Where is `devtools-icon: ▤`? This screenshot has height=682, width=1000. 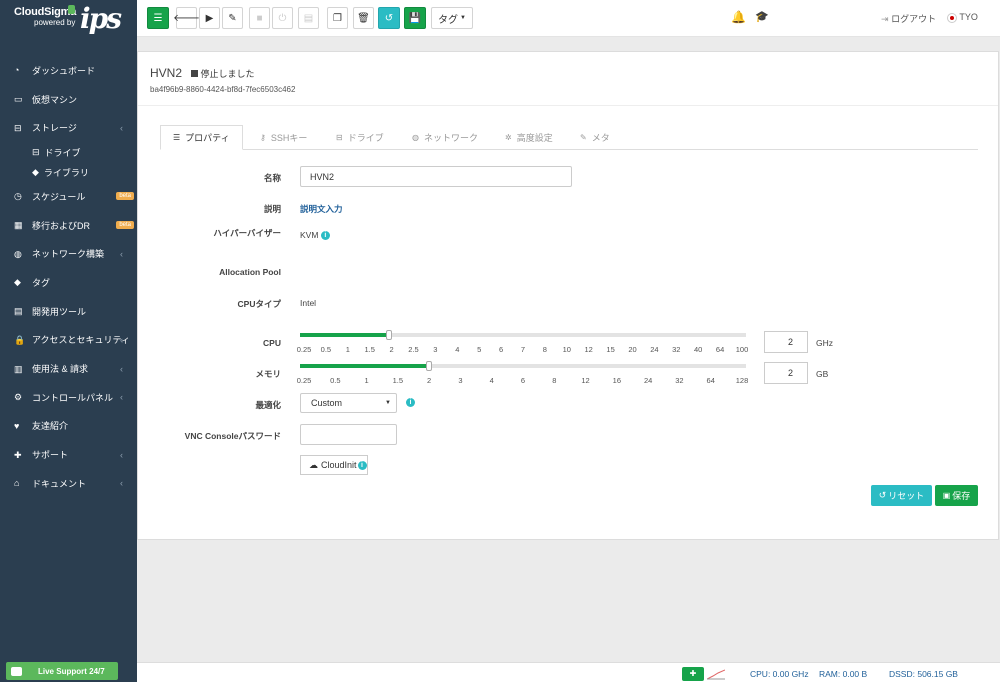 devtools-icon: ▤ is located at coordinates (18, 311).